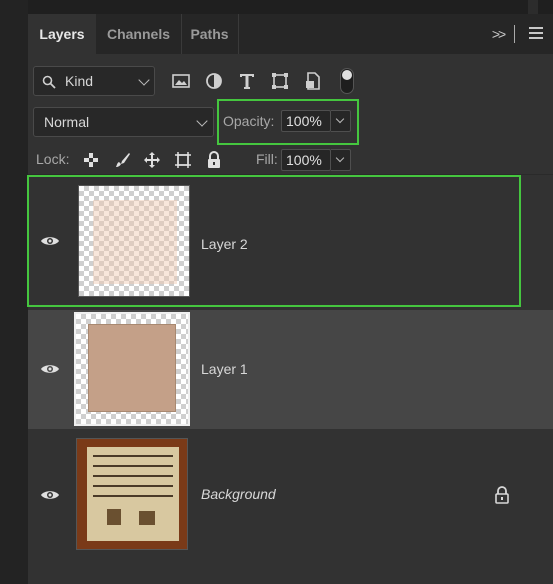 Image resolution: width=553 pixels, height=584 pixels. Describe the element at coordinates (347, 81) in the screenshot. I see `filter-toggle-switch` at that location.